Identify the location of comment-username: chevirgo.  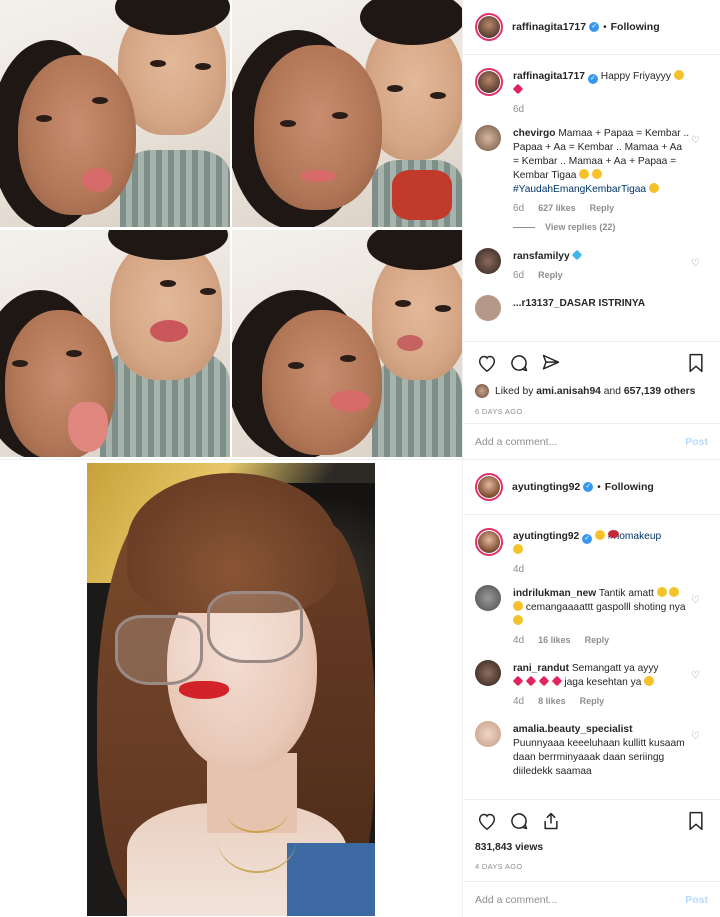
(534, 133).